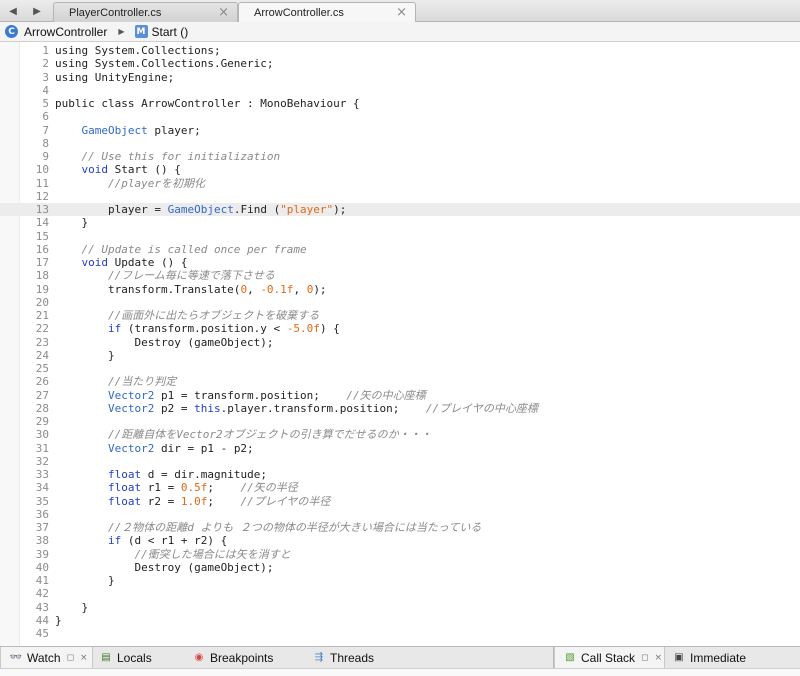 The image size is (800, 676). I want to click on code-token: dir = p1 - p2;, so click(204, 448).